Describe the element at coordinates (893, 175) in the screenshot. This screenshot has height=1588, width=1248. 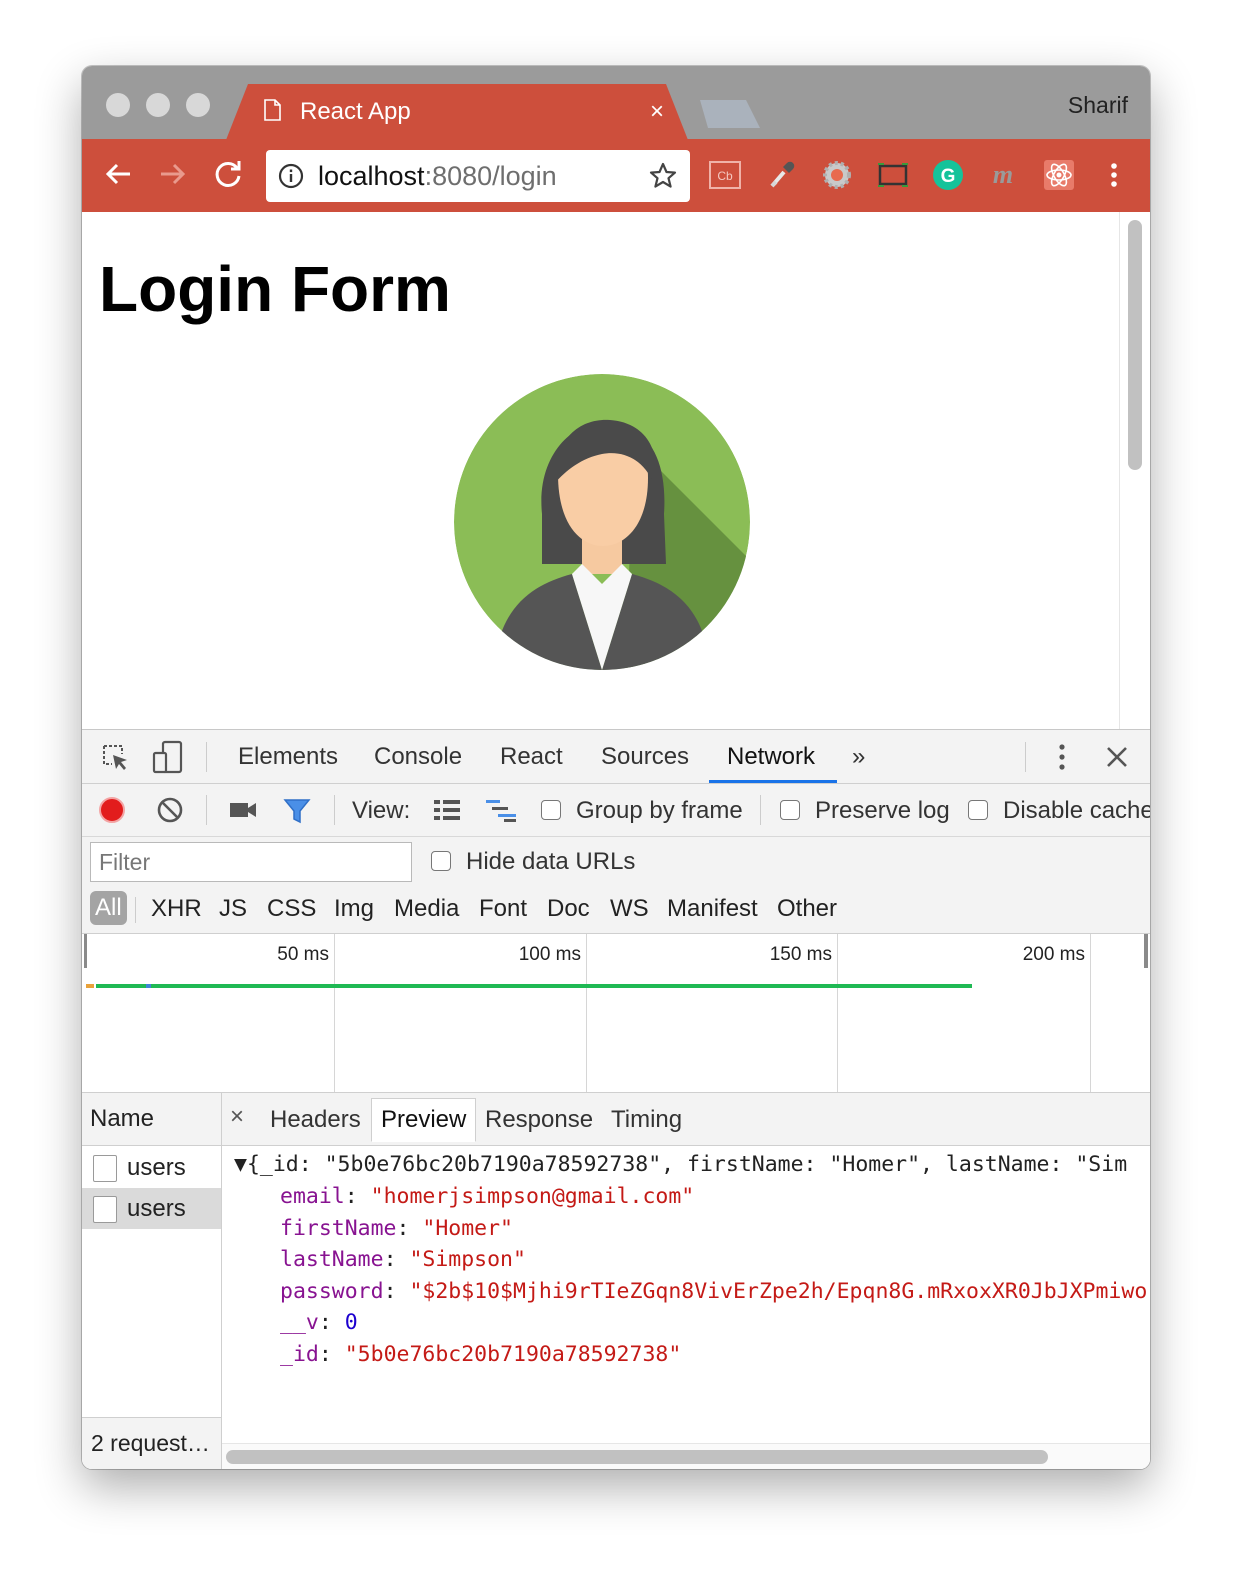
I see `window-resizer-icon` at that location.